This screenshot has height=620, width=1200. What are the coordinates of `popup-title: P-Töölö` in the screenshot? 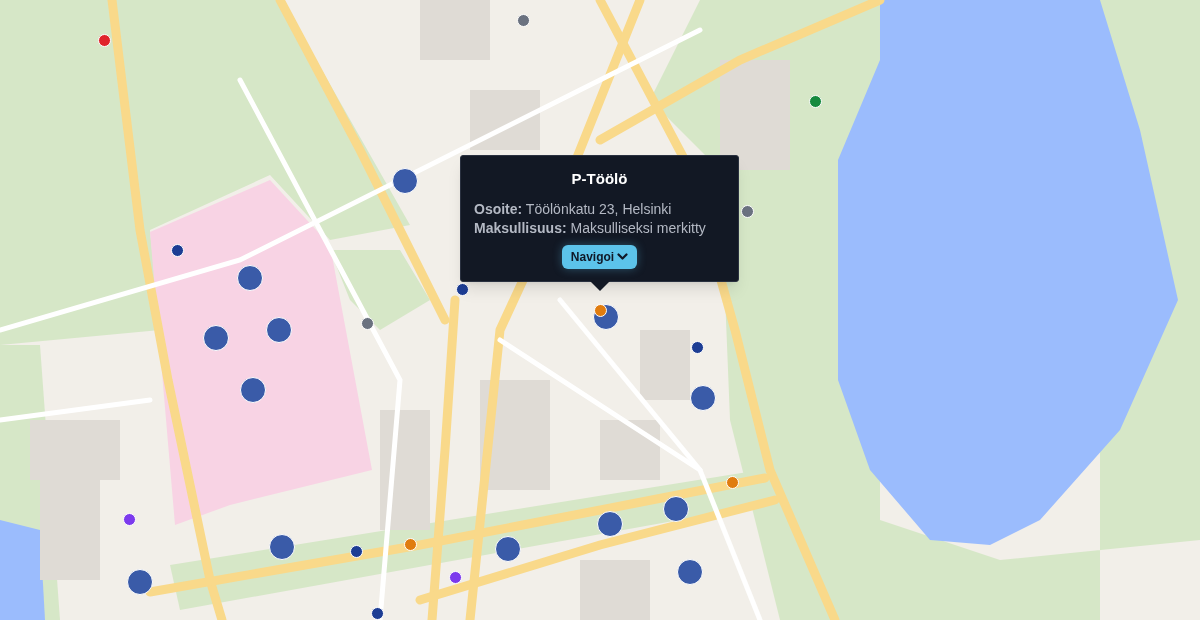 It's located at (599, 179).